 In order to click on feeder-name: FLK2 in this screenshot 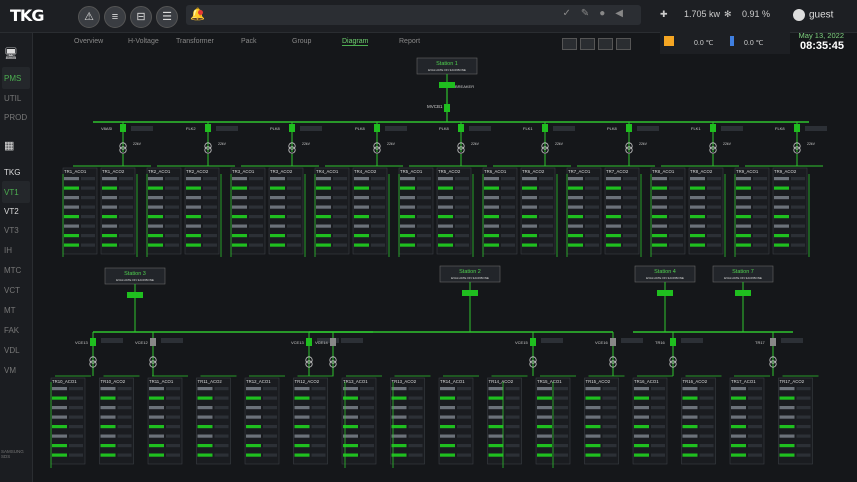, I will do `click(191, 128)`.